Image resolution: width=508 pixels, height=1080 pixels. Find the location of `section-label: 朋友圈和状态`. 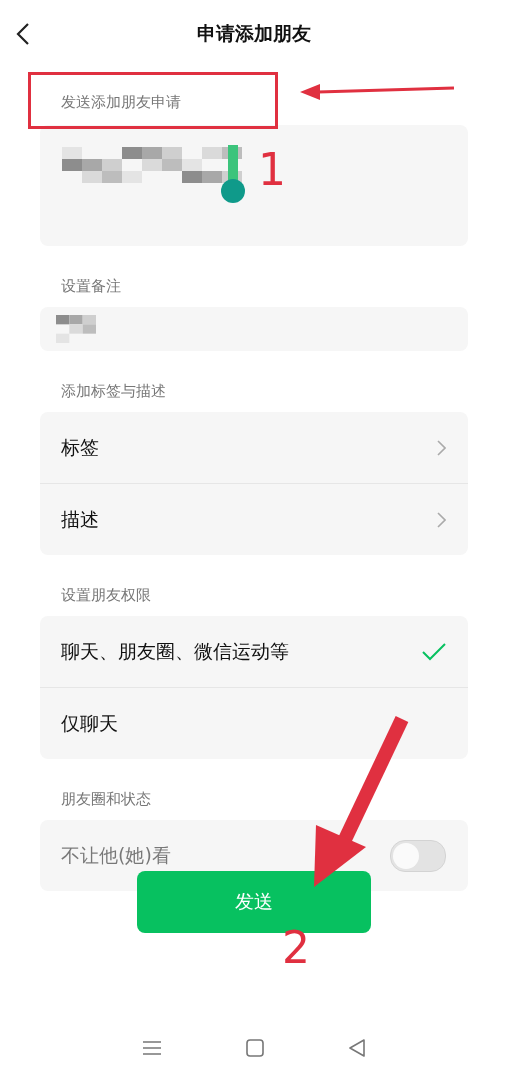

section-label: 朋友圈和状态 is located at coordinates (106, 799).